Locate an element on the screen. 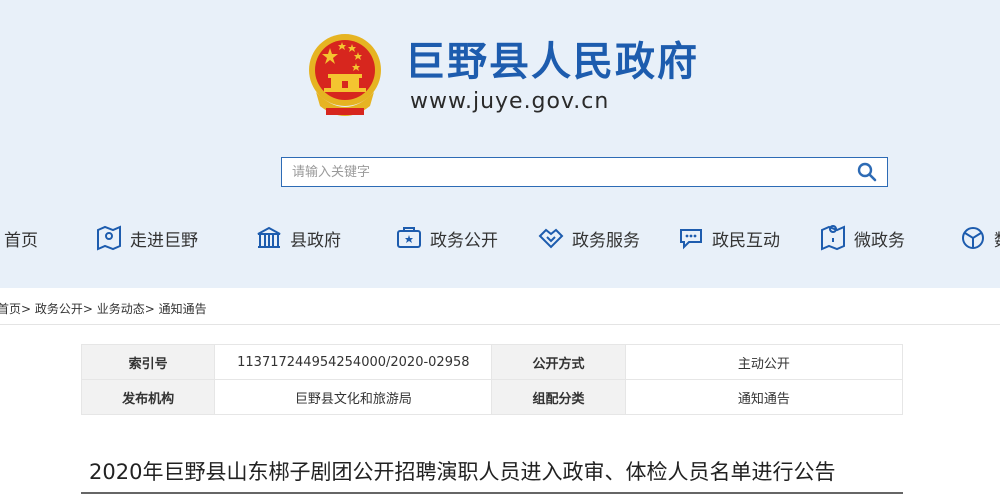 The image size is (1000, 500). site-url: www.juye.gov.cn is located at coordinates (510, 101).